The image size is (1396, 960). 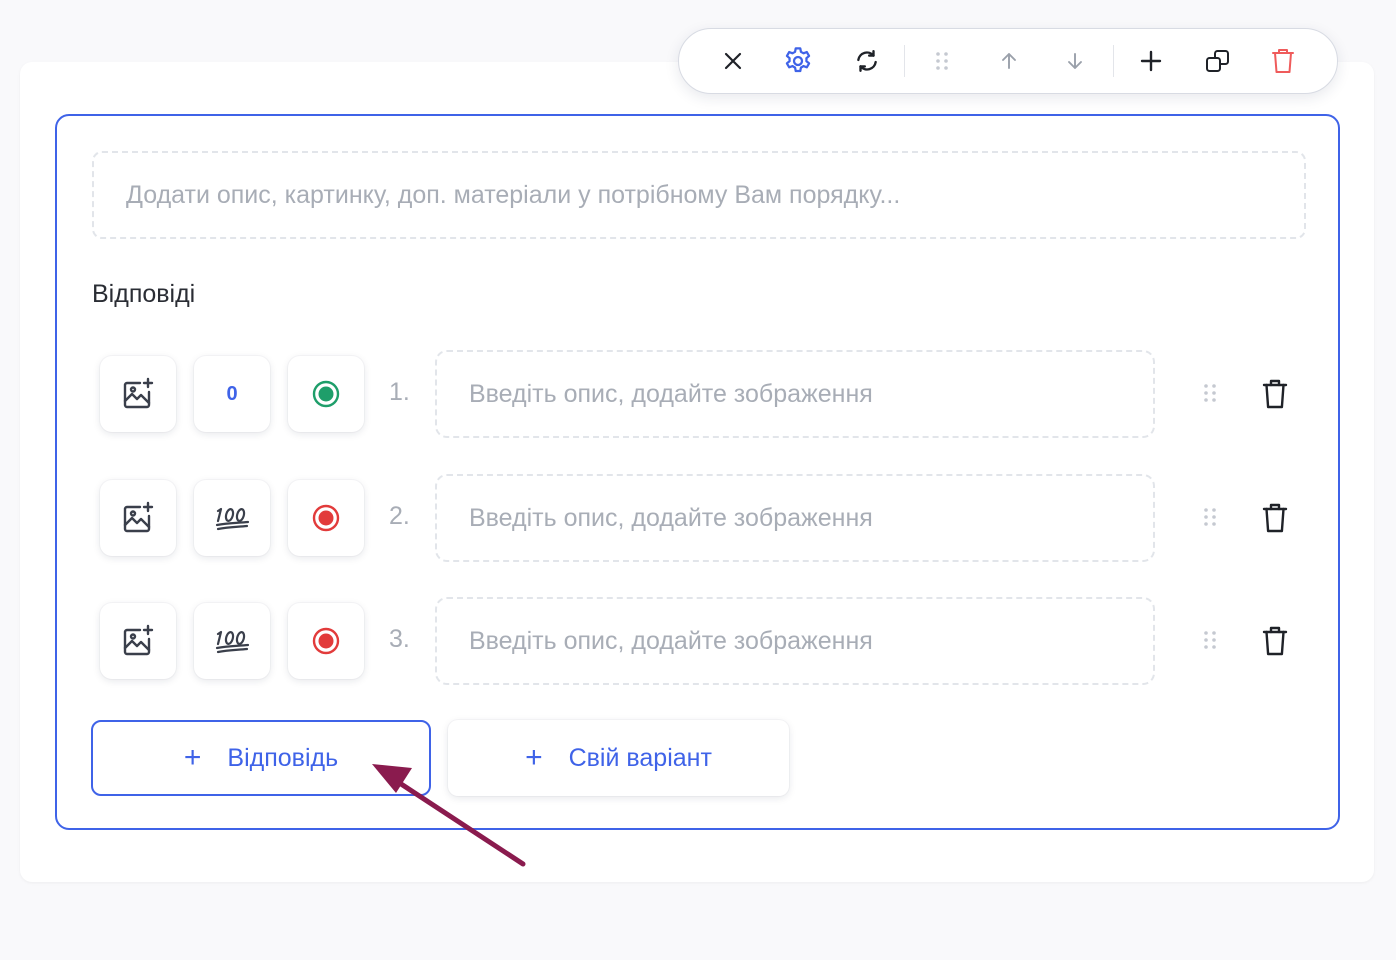 I want to click on close-icon, so click(x=733, y=61).